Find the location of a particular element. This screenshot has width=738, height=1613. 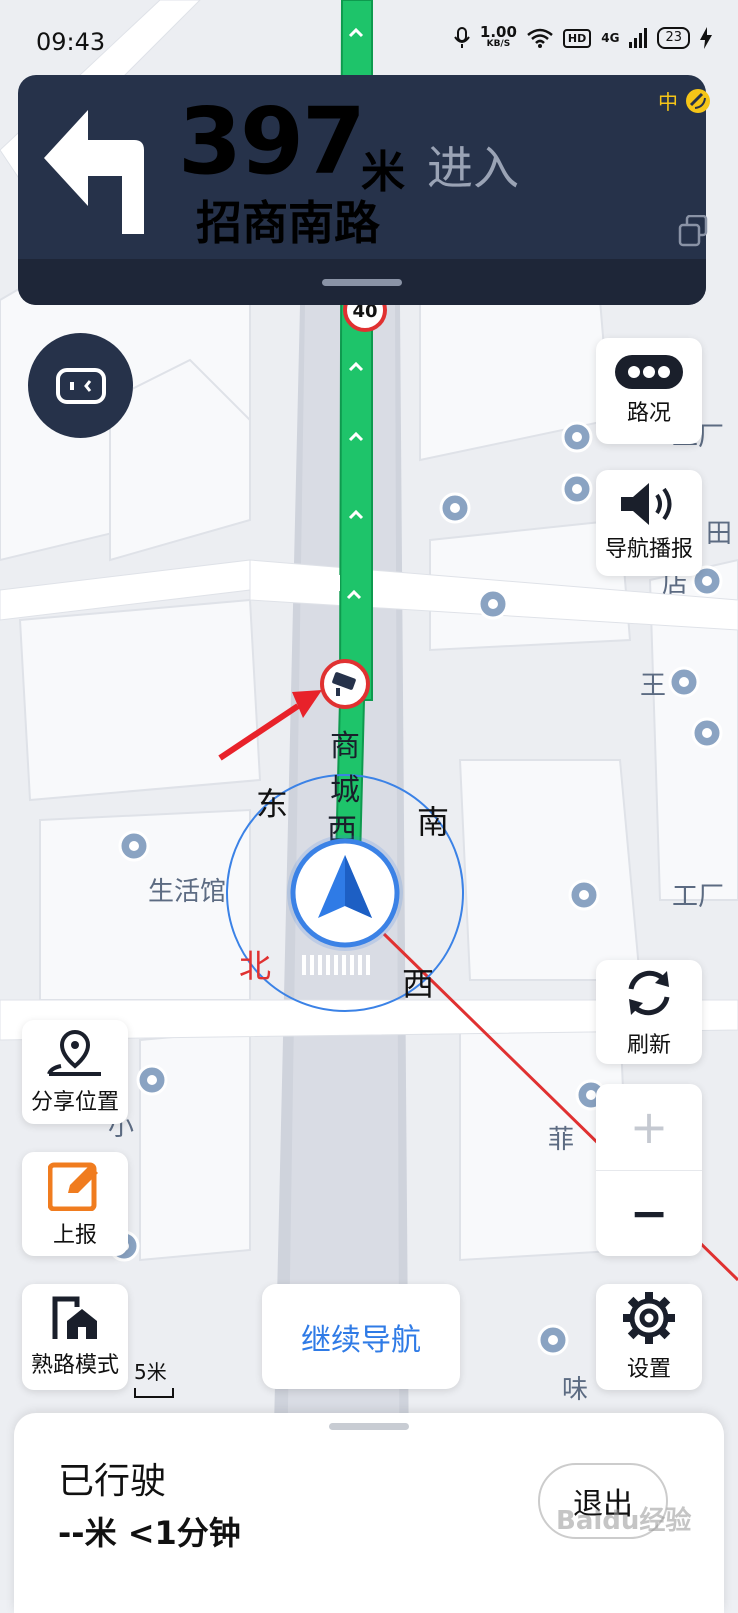

poi-label: 王 is located at coordinates (653, 686).